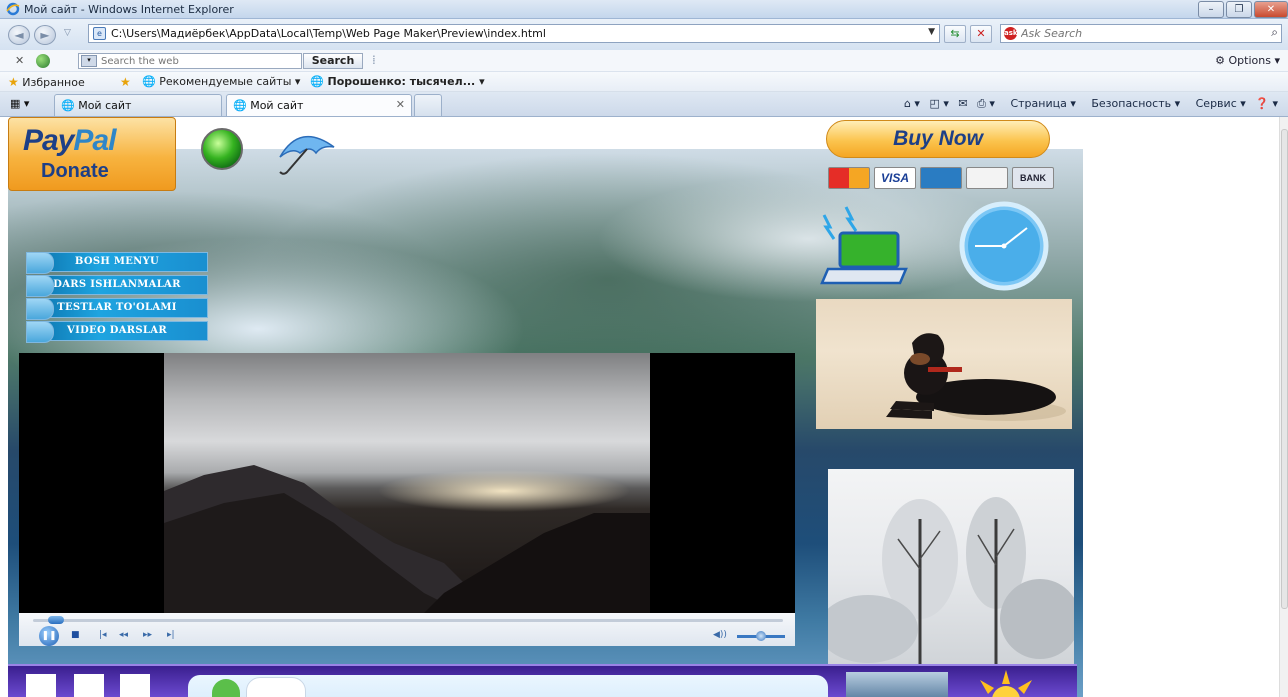  I want to click on options-label: Options, so click(1249, 60).